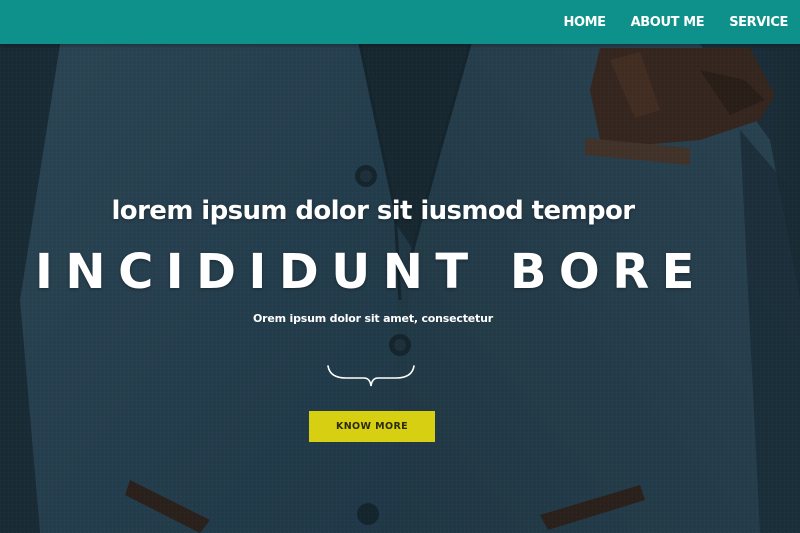 The image size is (800, 533). What do you see at coordinates (373, 318) in the screenshot?
I see `hero-subline: Orem ipsum dolor sit amet, consectetur` at bounding box center [373, 318].